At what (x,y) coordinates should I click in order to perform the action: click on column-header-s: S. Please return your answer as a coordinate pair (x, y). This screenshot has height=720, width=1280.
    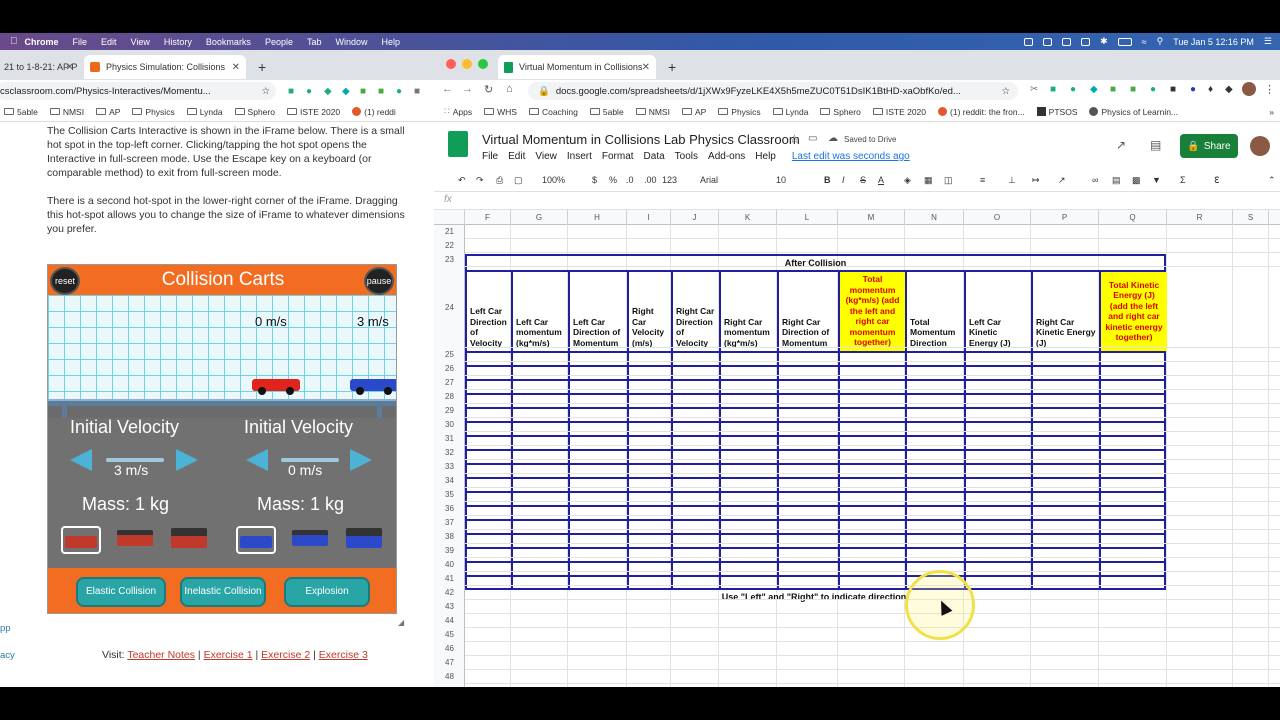
    Looking at the image, I should click on (1251, 217).